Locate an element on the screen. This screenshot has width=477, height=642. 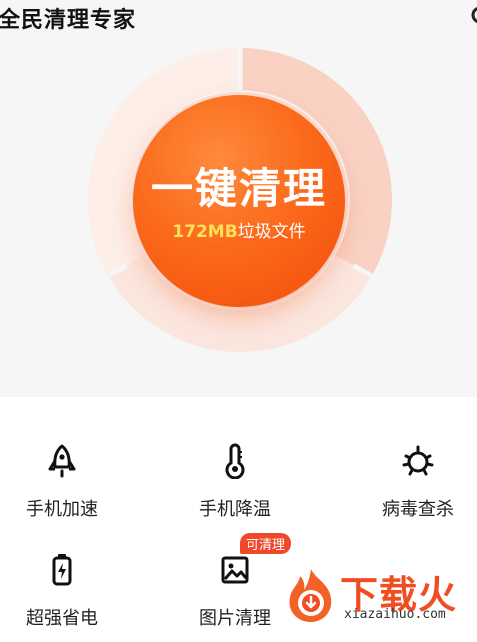
thermometer-icon is located at coordinates (235, 461).